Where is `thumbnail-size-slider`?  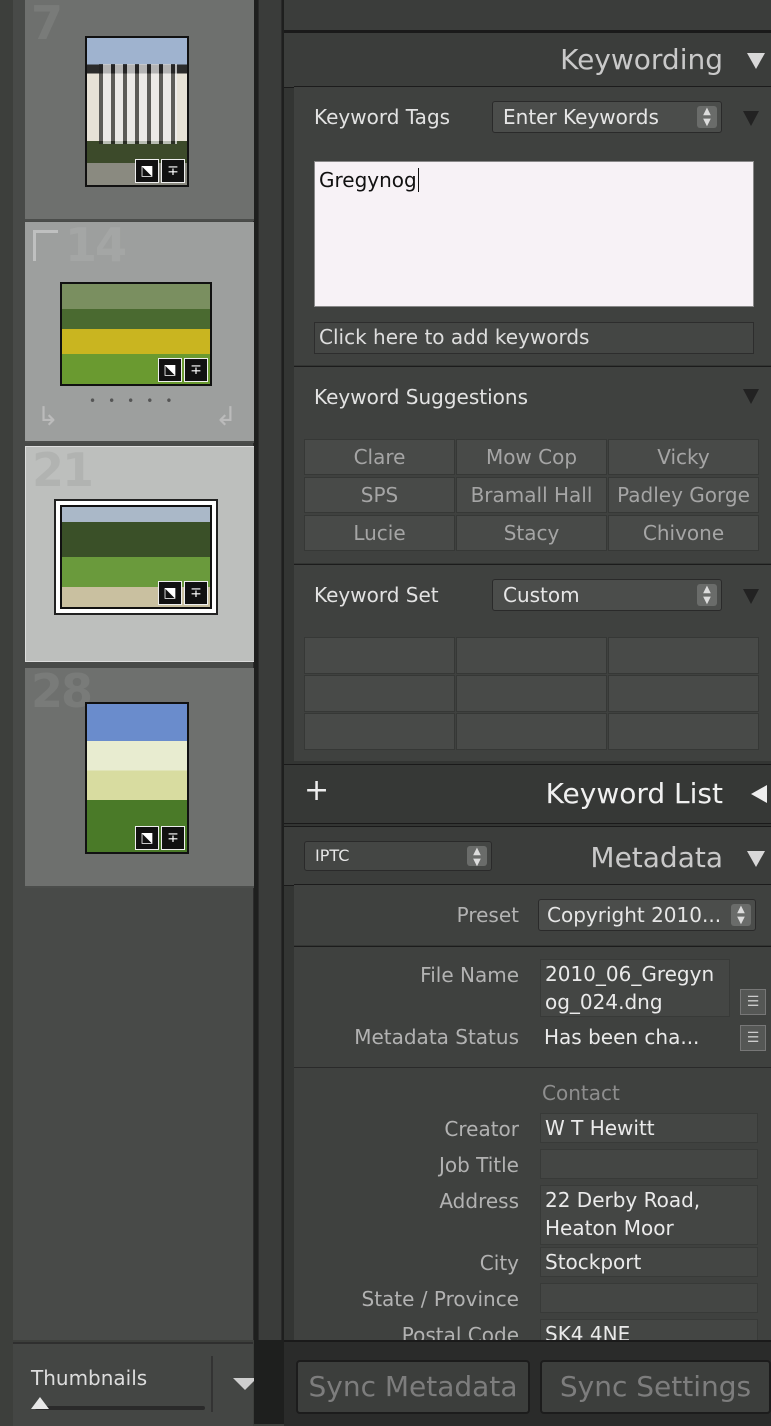
thumbnail-size-slider is located at coordinates (120, 1408).